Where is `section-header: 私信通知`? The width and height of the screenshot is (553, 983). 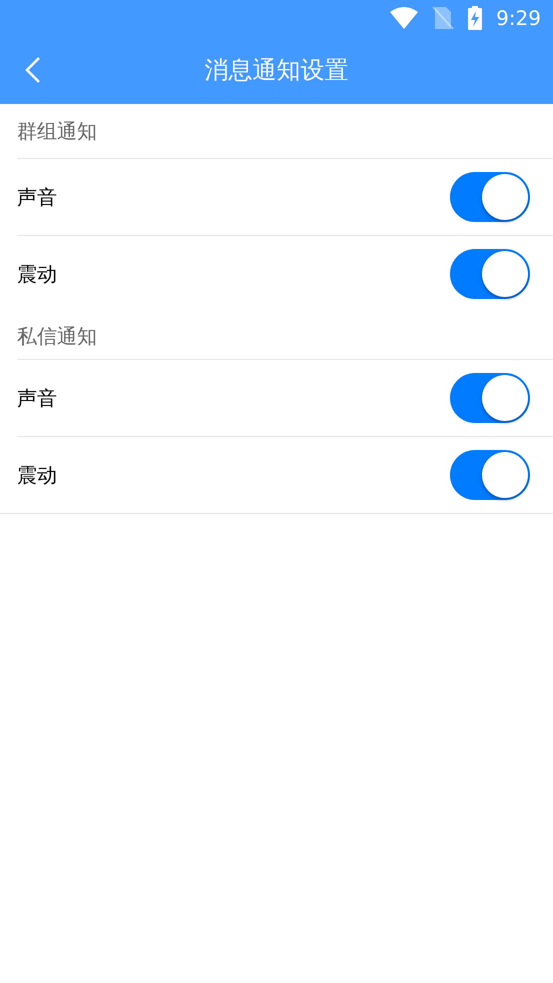 section-header: 私信通知 is located at coordinates (57, 336).